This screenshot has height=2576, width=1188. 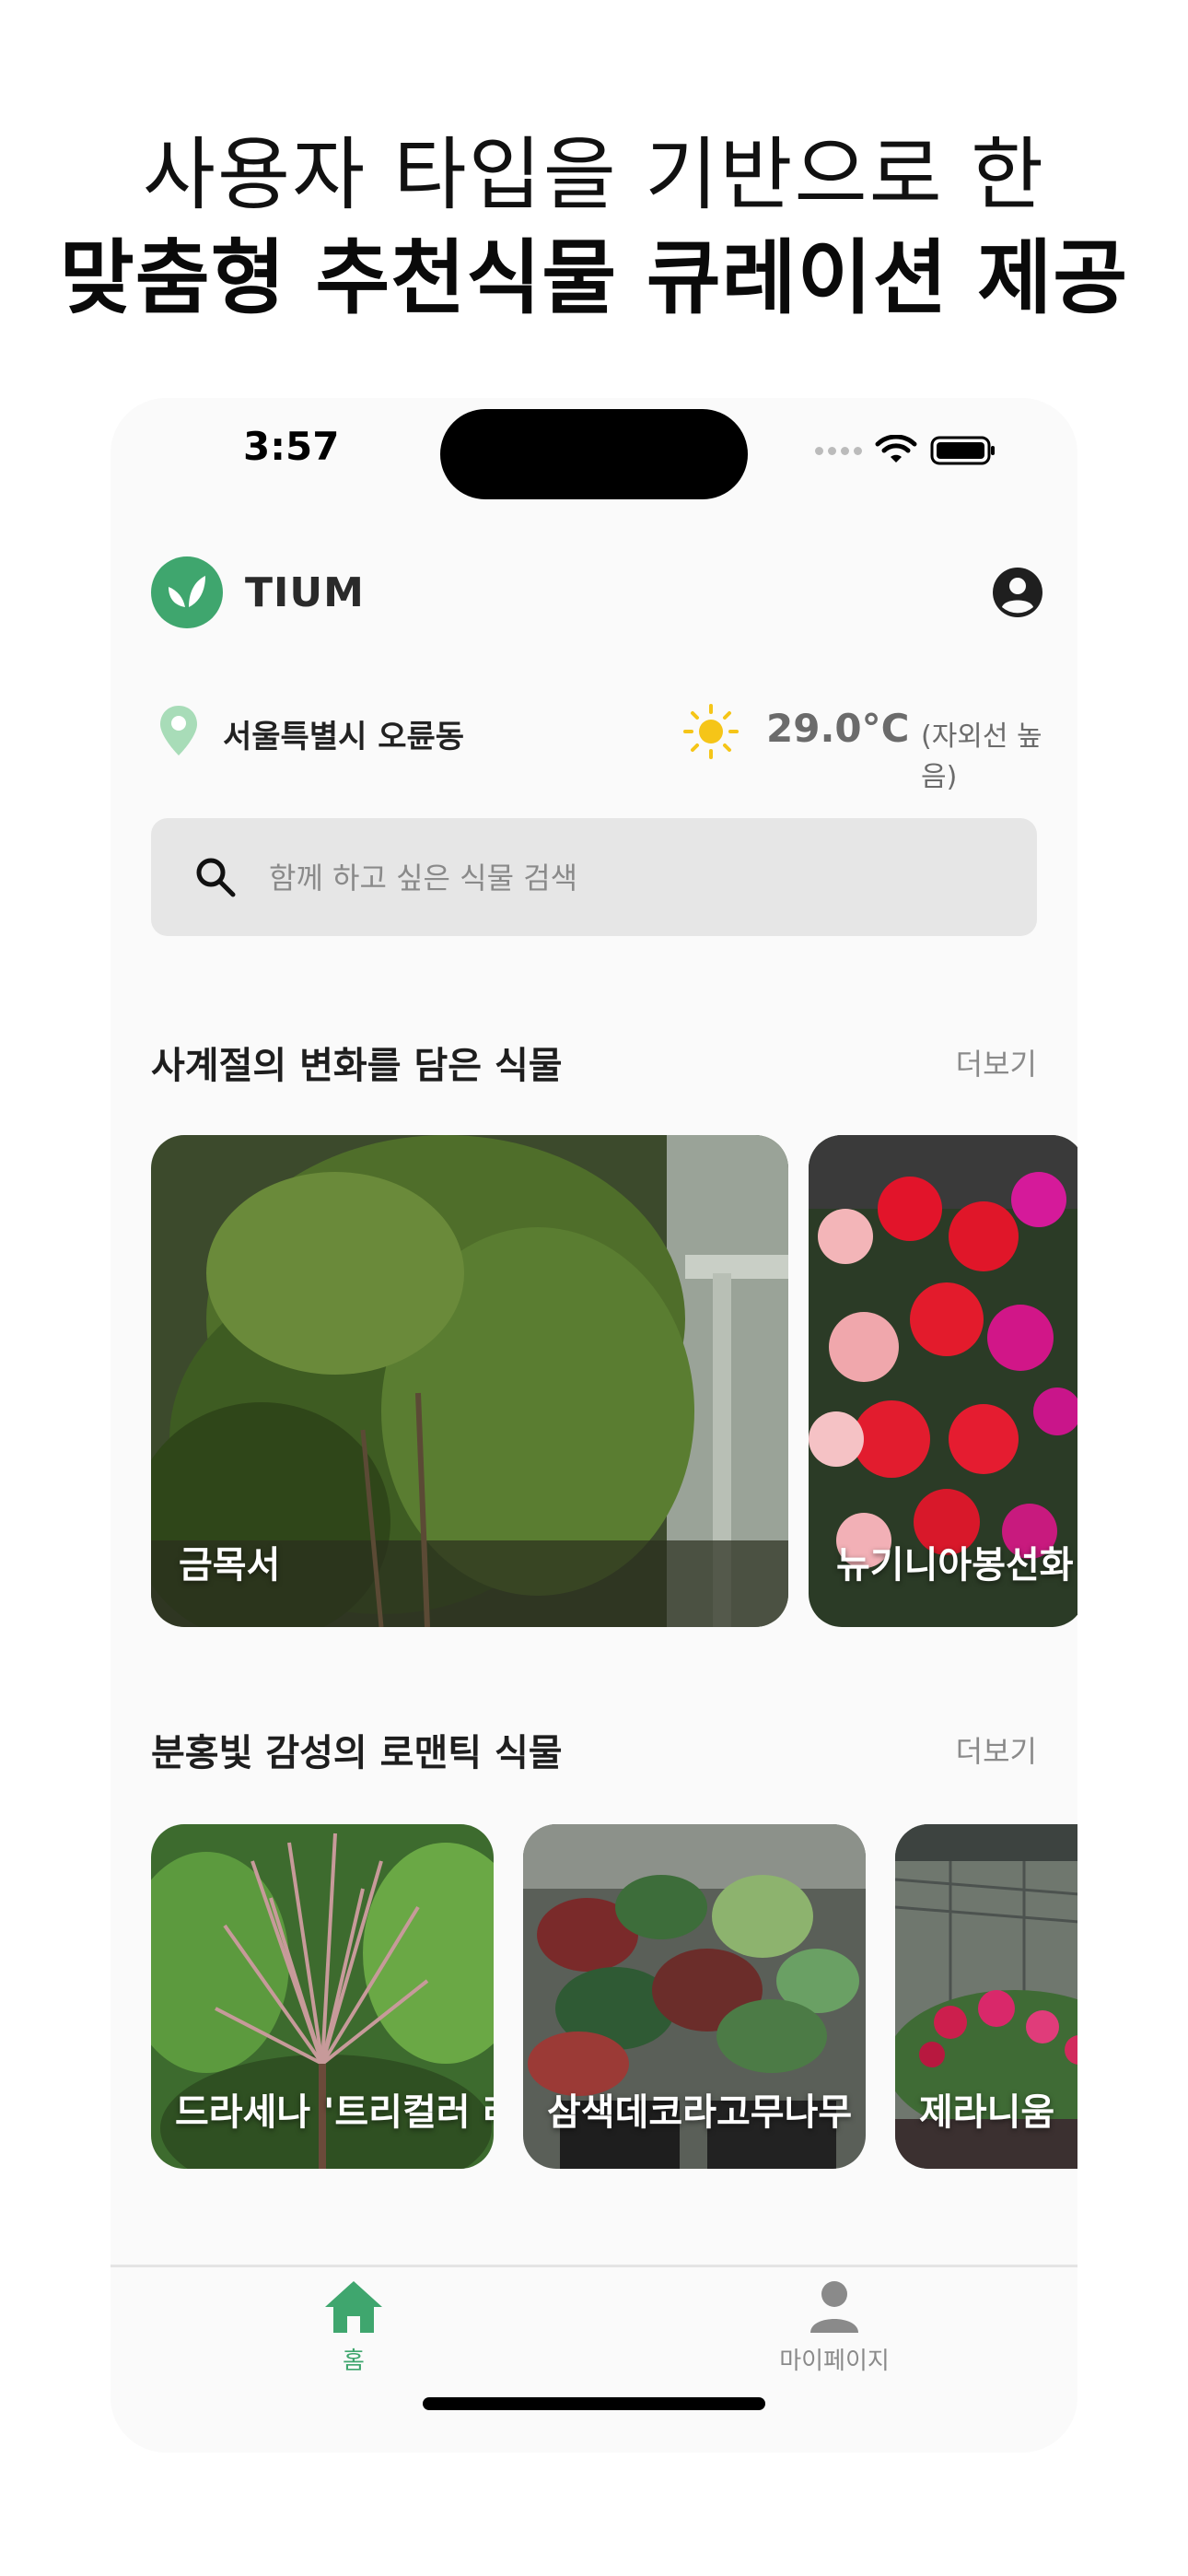 What do you see at coordinates (955, 1565) in the screenshot?
I see `plant-card-label: 뉴기니아봉선화` at bounding box center [955, 1565].